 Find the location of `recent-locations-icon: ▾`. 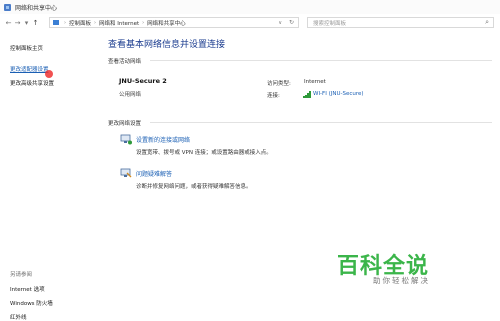

recent-locations-icon: ▾ is located at coordinates (26, 23).